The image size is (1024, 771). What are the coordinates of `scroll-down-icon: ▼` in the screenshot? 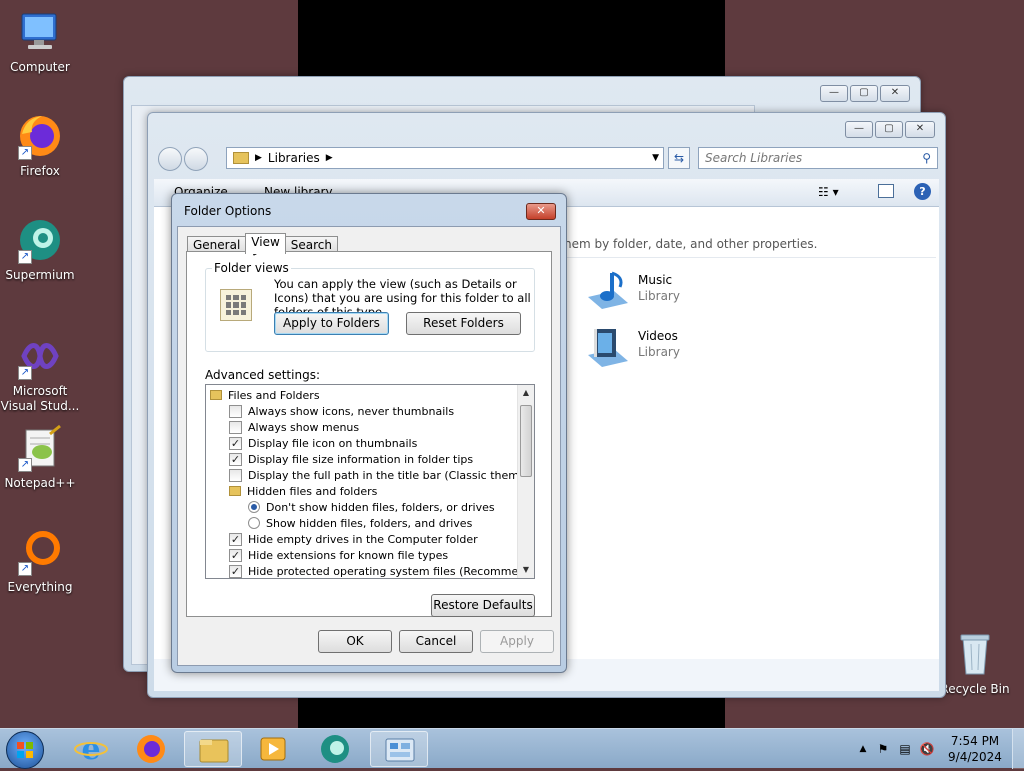 It's located at (526, 570).